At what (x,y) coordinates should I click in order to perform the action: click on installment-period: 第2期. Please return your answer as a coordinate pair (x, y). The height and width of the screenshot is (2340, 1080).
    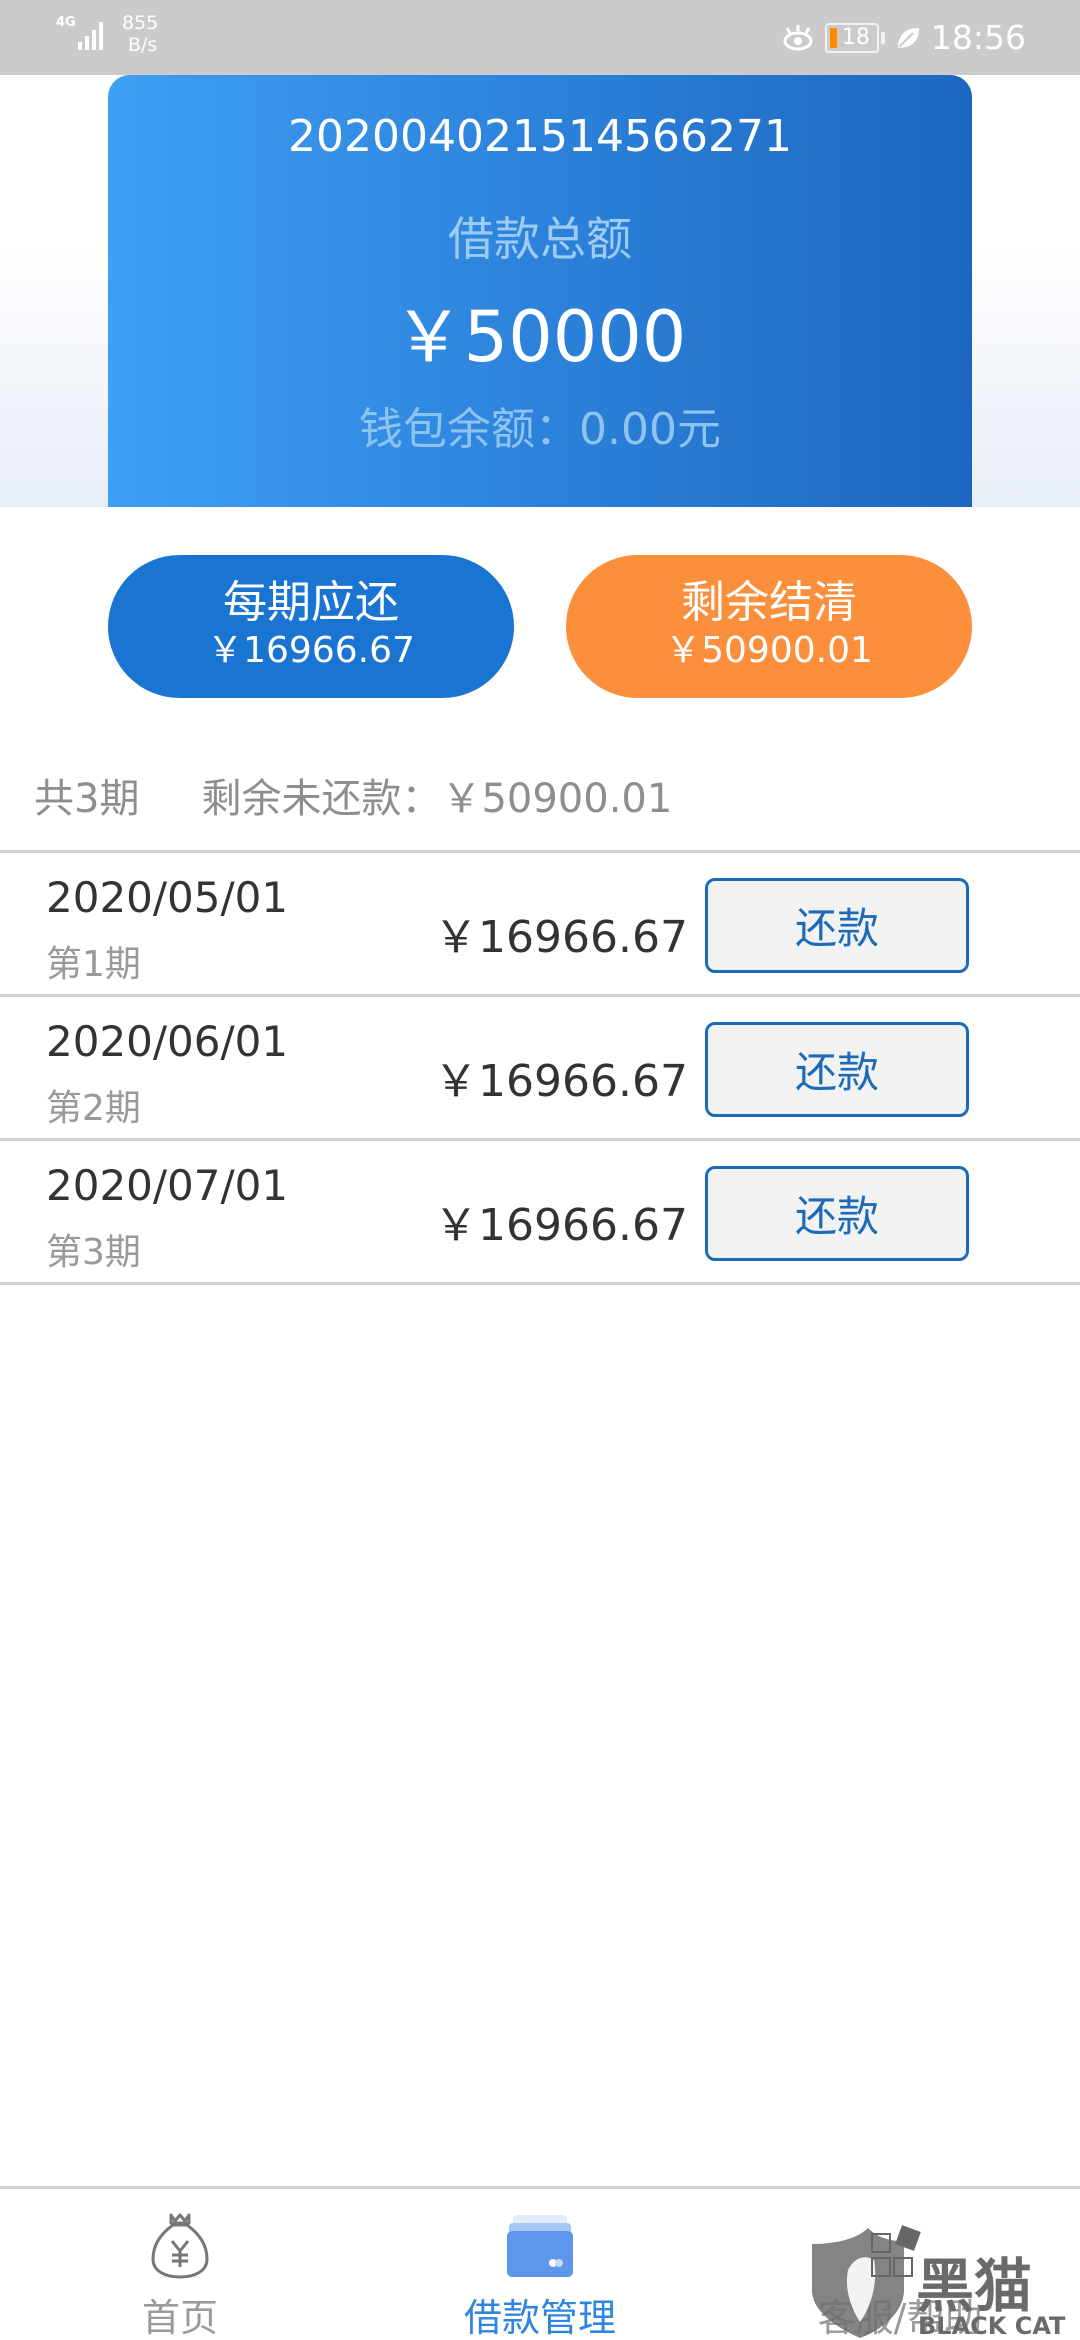
    Looking at the image, I should click on (93, 1108).